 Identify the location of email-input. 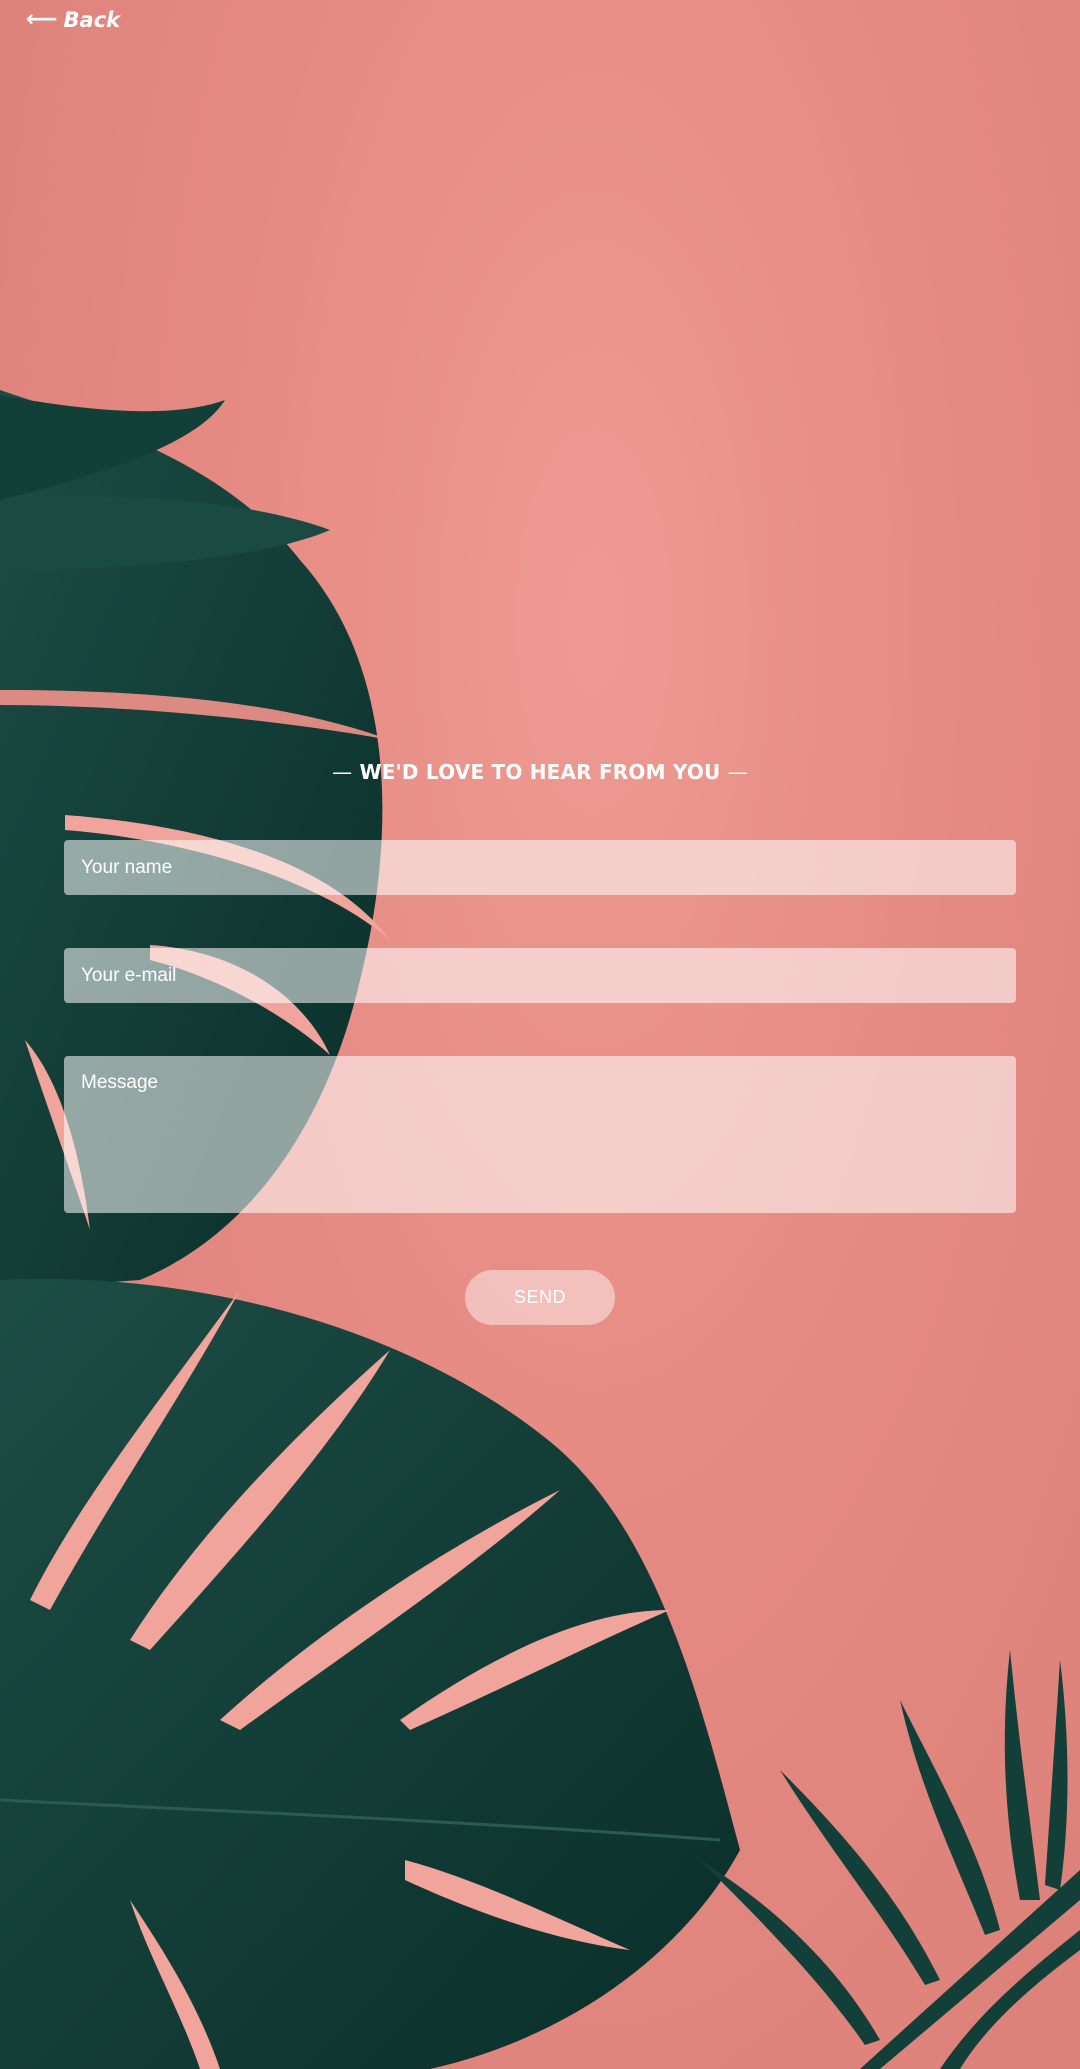
(540, 975).